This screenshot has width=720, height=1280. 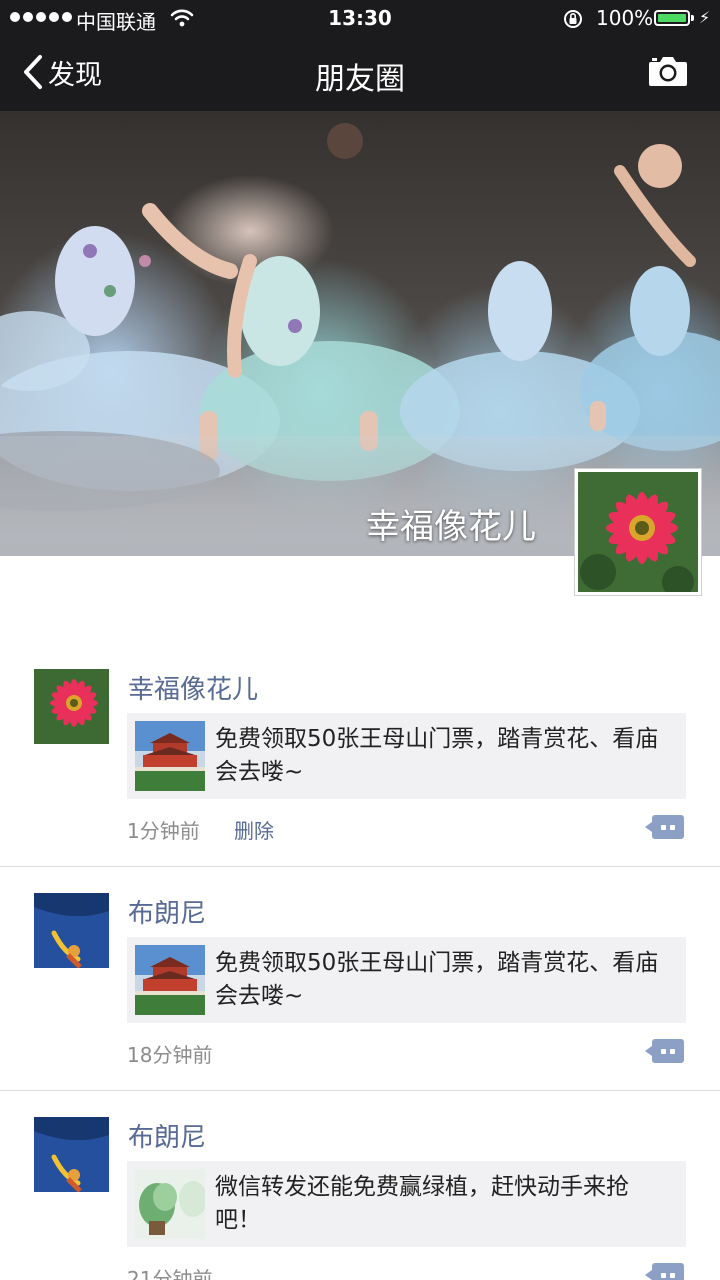 What do you see at coordinates (170, 1055) in the screenshot?
I see `post-time: 18分钟前` at bounding box center [170, 1055].